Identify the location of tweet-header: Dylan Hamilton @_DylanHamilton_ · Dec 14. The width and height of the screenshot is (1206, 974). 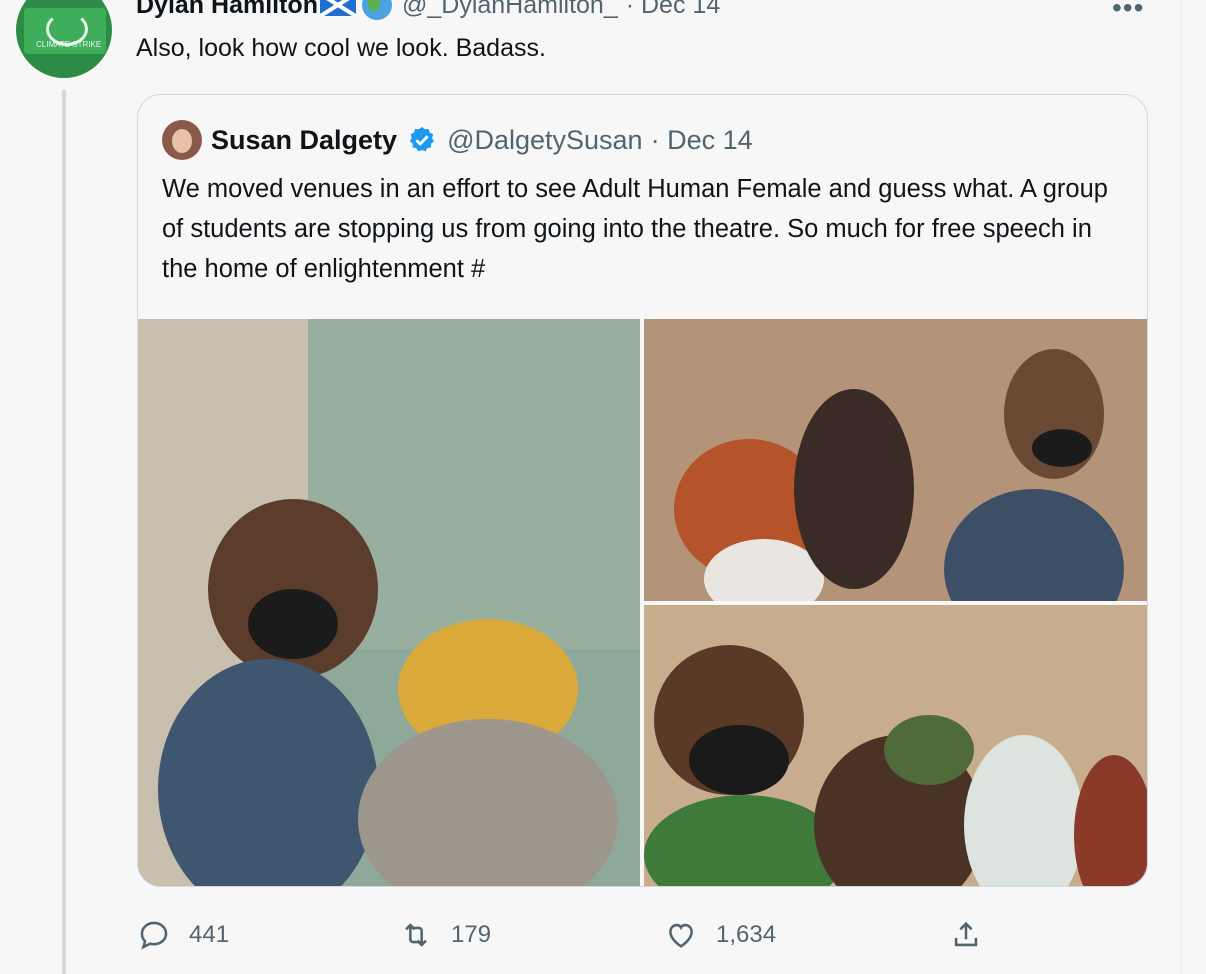
(428, 11).